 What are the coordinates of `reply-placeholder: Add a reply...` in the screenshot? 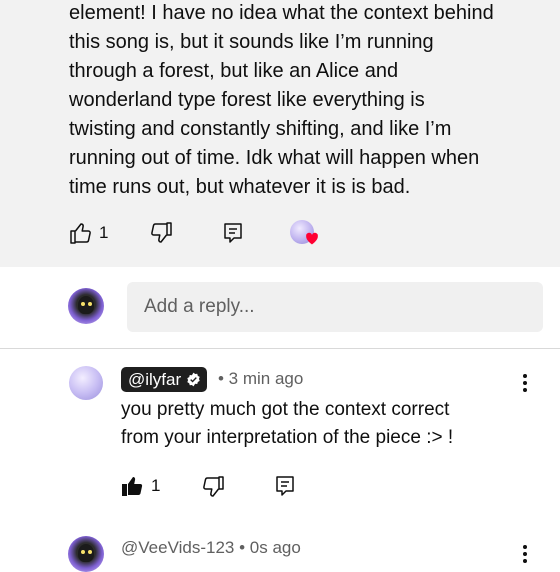 It's located at (199, 306).